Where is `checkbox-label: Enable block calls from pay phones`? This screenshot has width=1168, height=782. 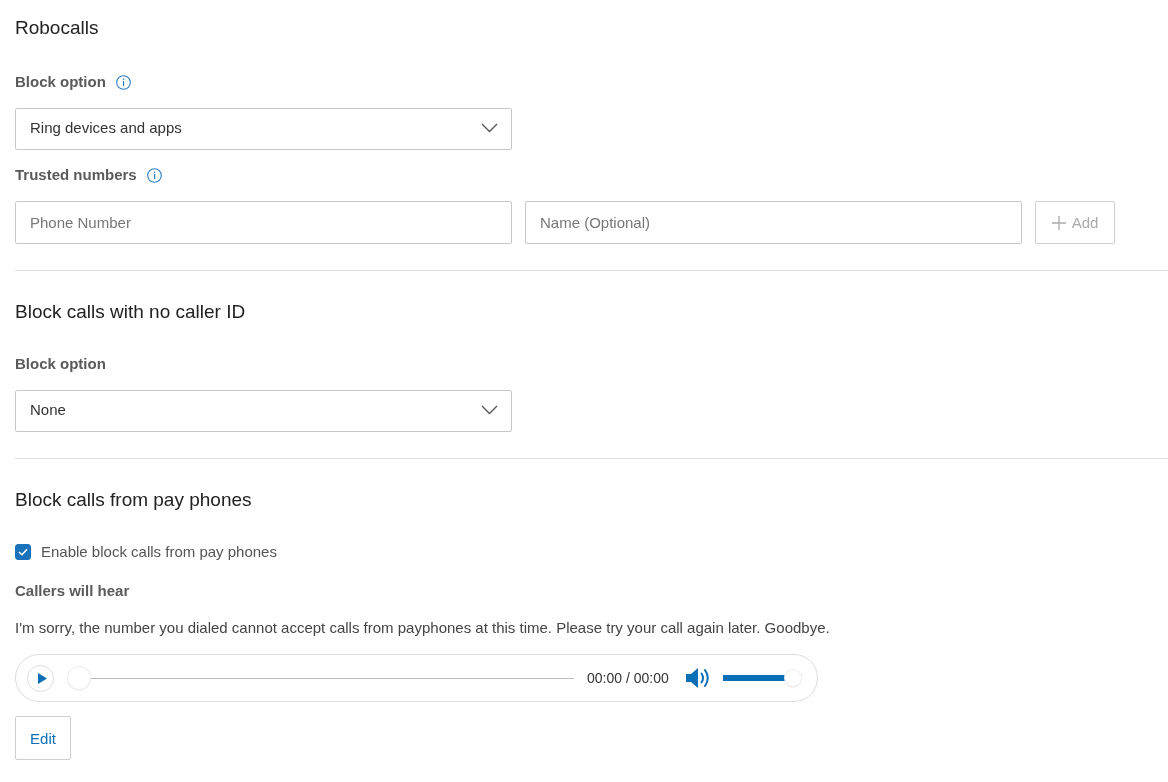 checkbox-label: Enable block calls from pay phones is located at coordinates (159, 552).